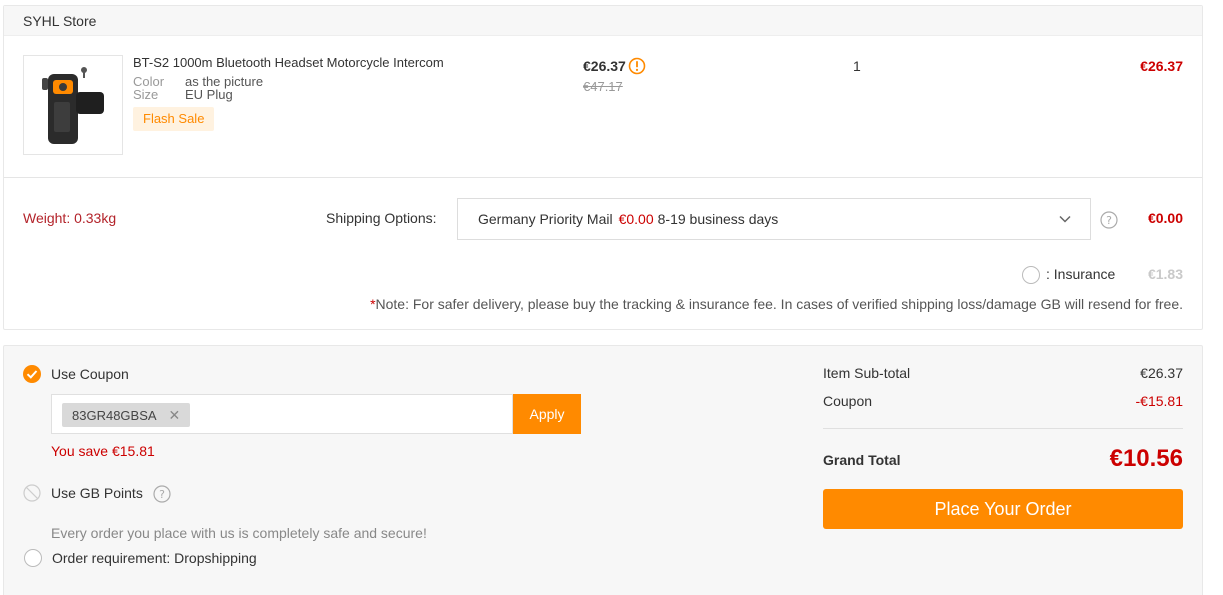 Image resolution: width=1223 pixels, height=595 pixels. Describe the element at coordinates (282, 414) in the screenshot. I see `coupon-input: 83GR48GBSA ✕` at that location.